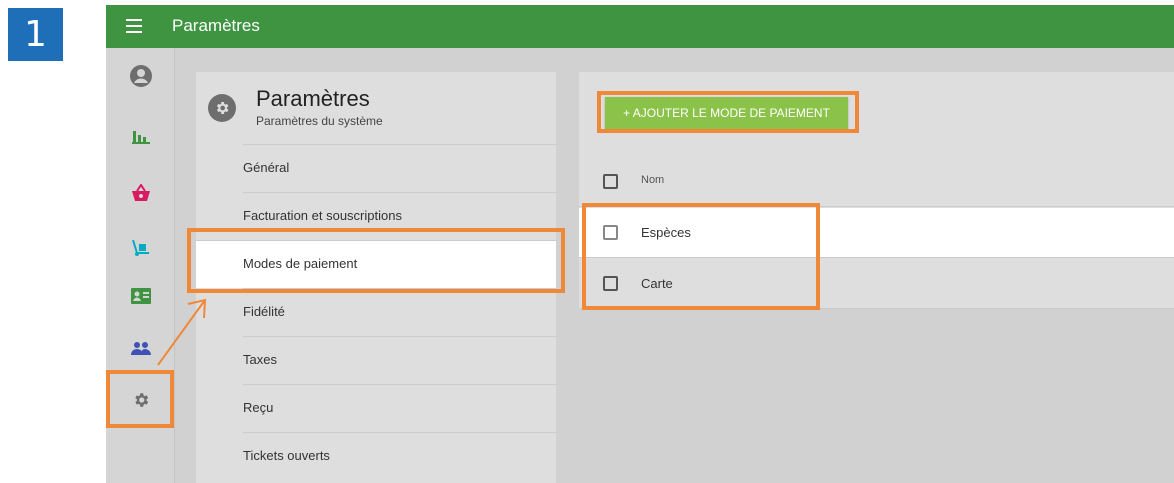 This screenshot has height=483, width=1174. I want to click on table-header: Nom, so click(876, 182).